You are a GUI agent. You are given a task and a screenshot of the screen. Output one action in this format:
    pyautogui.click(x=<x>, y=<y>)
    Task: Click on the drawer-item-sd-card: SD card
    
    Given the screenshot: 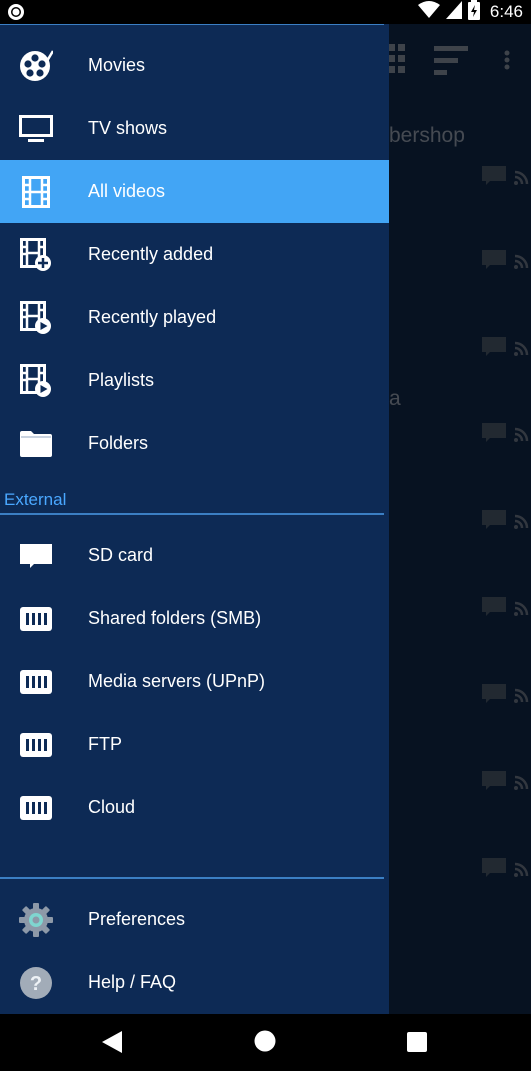 What is the action you would take?
    pyautogui.click(x=194, y=555)
    